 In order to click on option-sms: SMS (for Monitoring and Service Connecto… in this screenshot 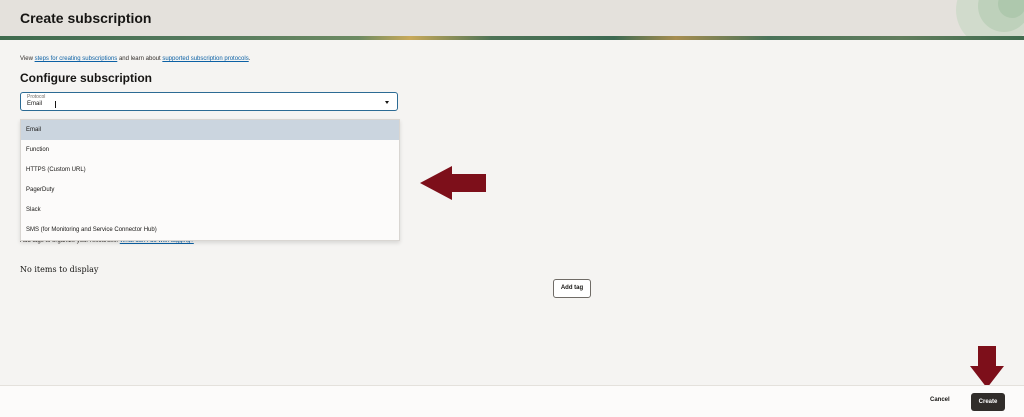, I will do `click(210, 230)`.